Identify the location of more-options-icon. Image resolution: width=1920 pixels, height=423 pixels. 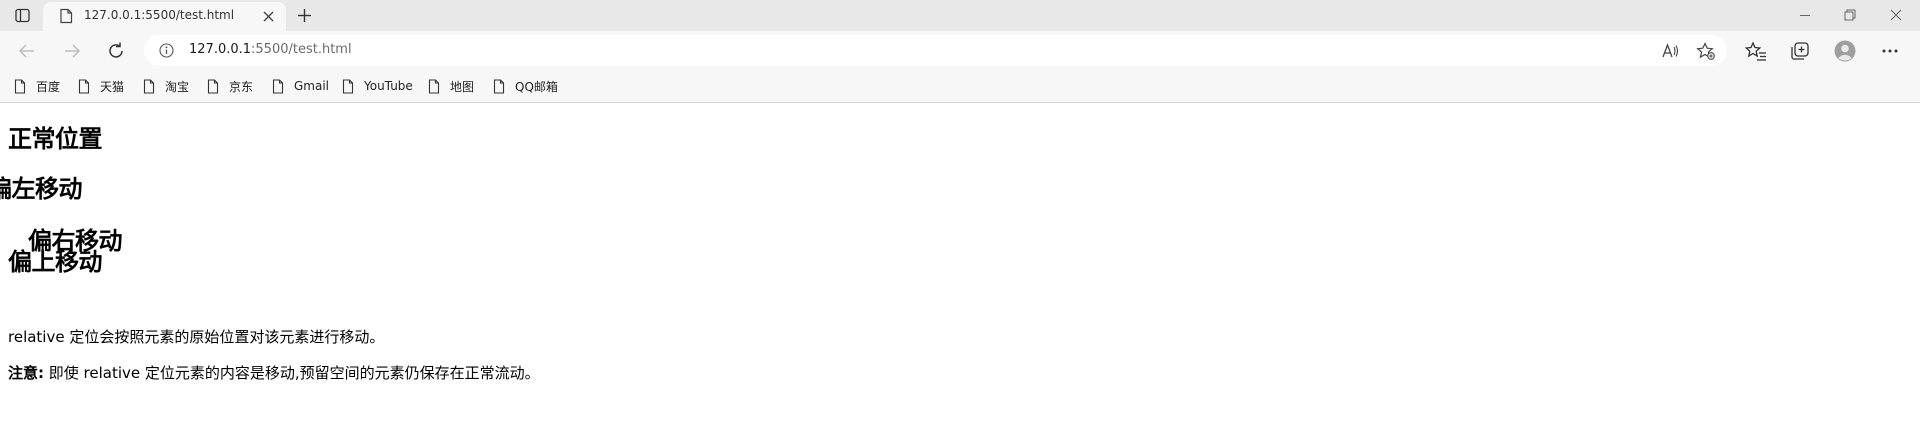
(1890, 51).